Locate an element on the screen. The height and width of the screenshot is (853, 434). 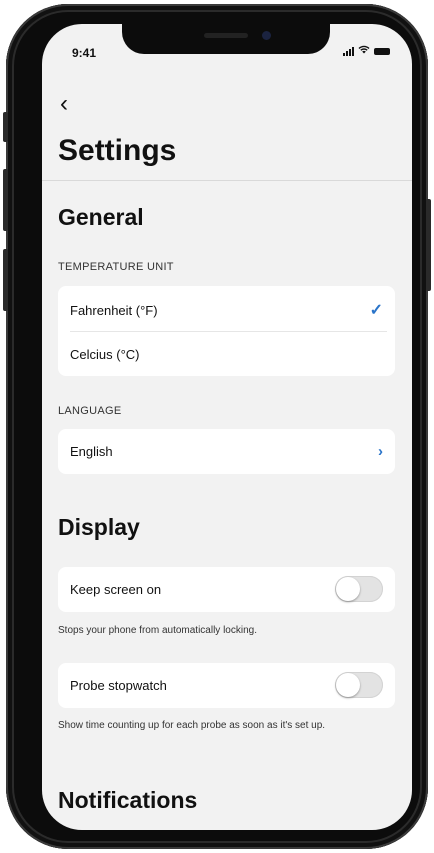
status-icons is located at coordinates (366, 50).